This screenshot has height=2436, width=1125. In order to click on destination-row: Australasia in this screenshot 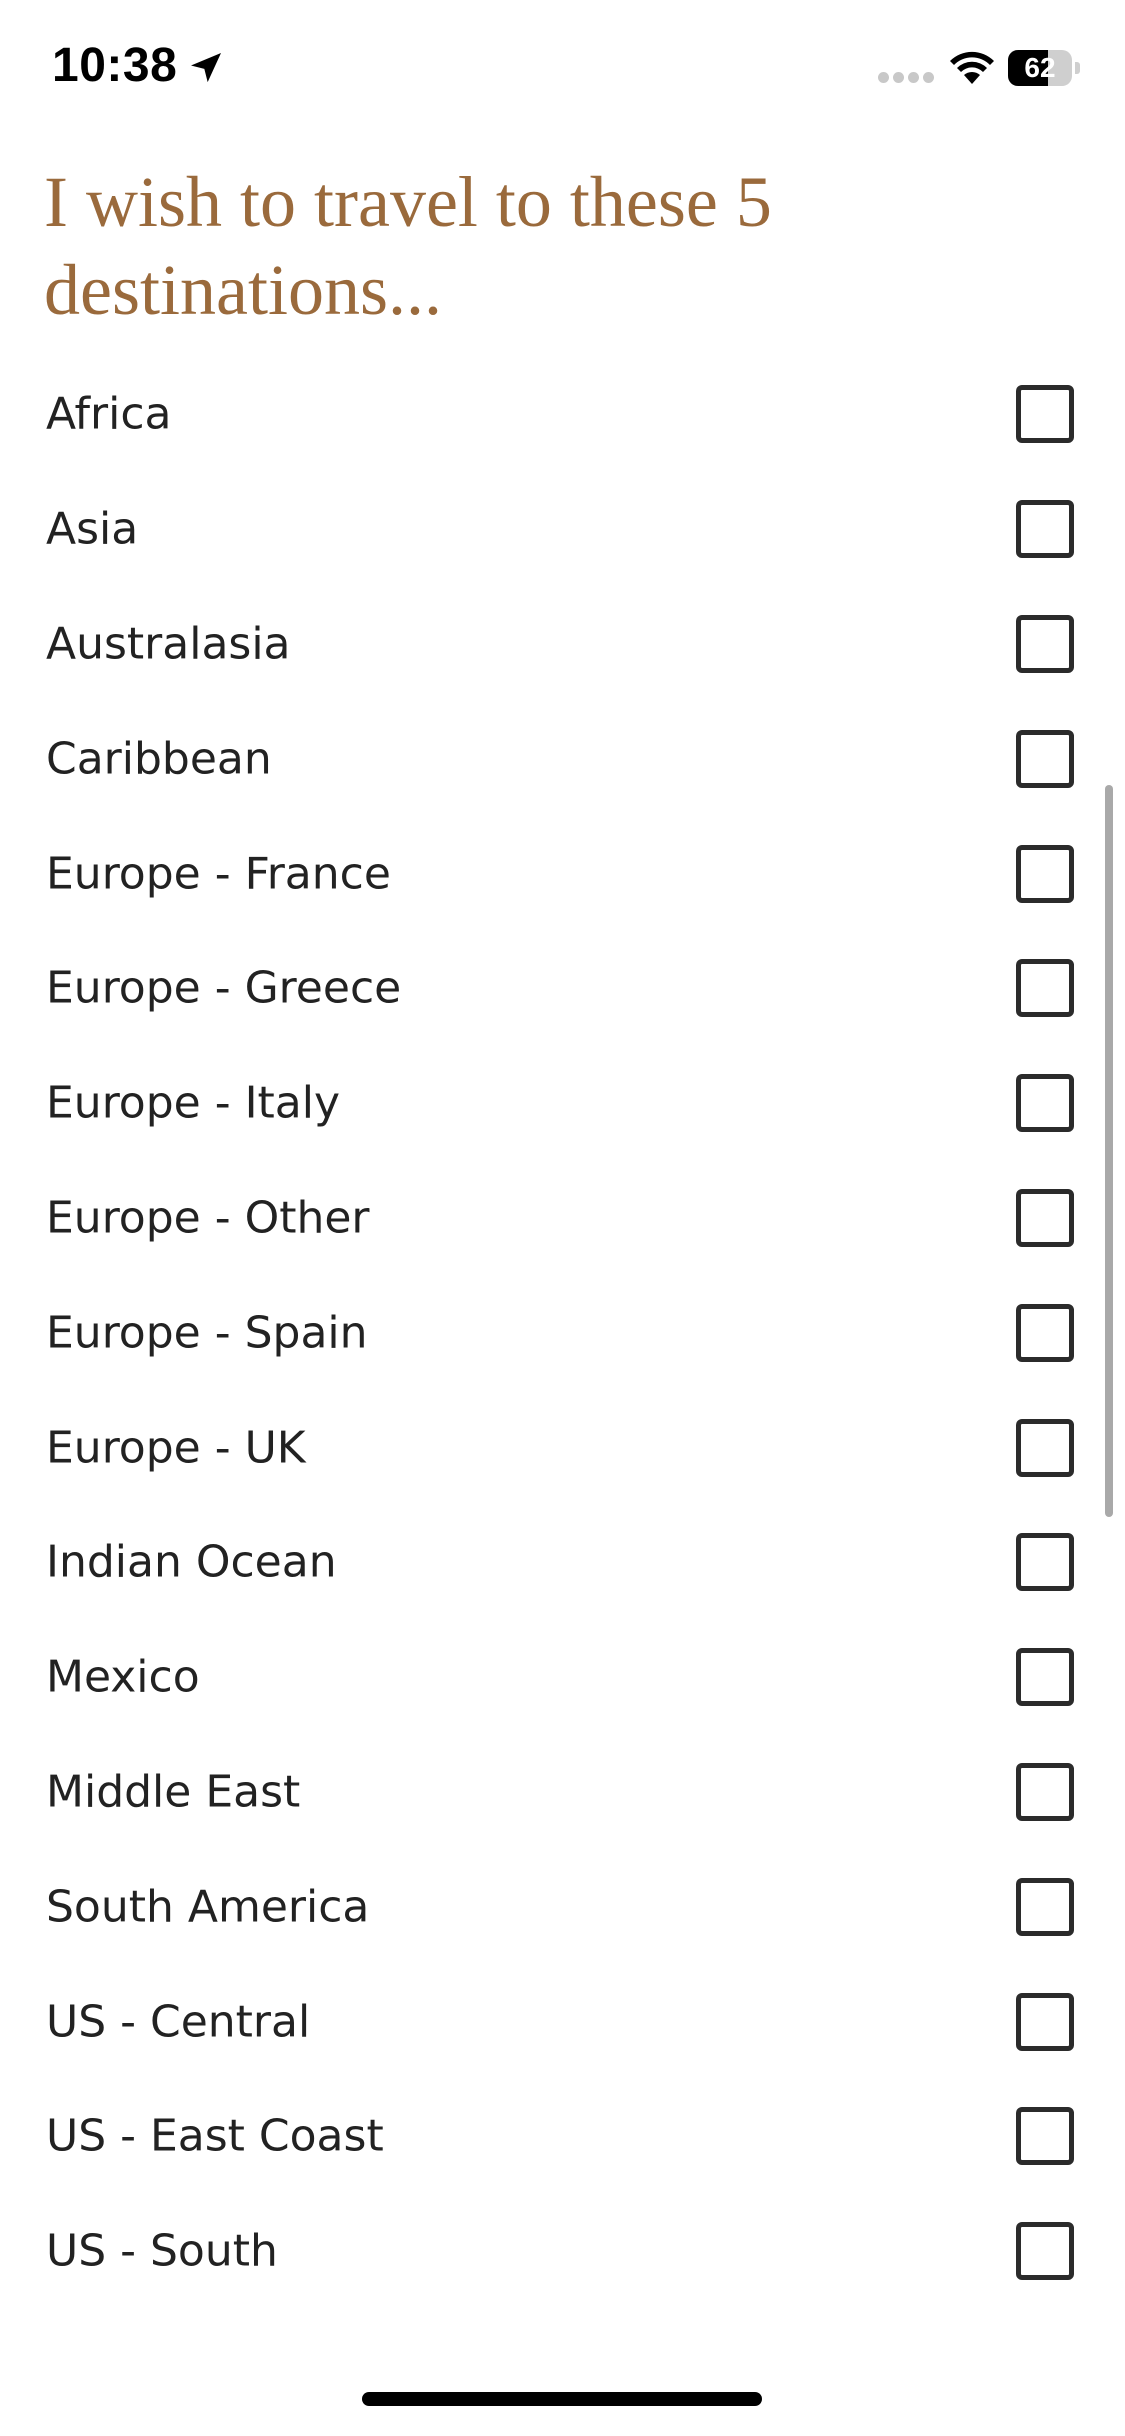, I will do `click(562, 644)`.